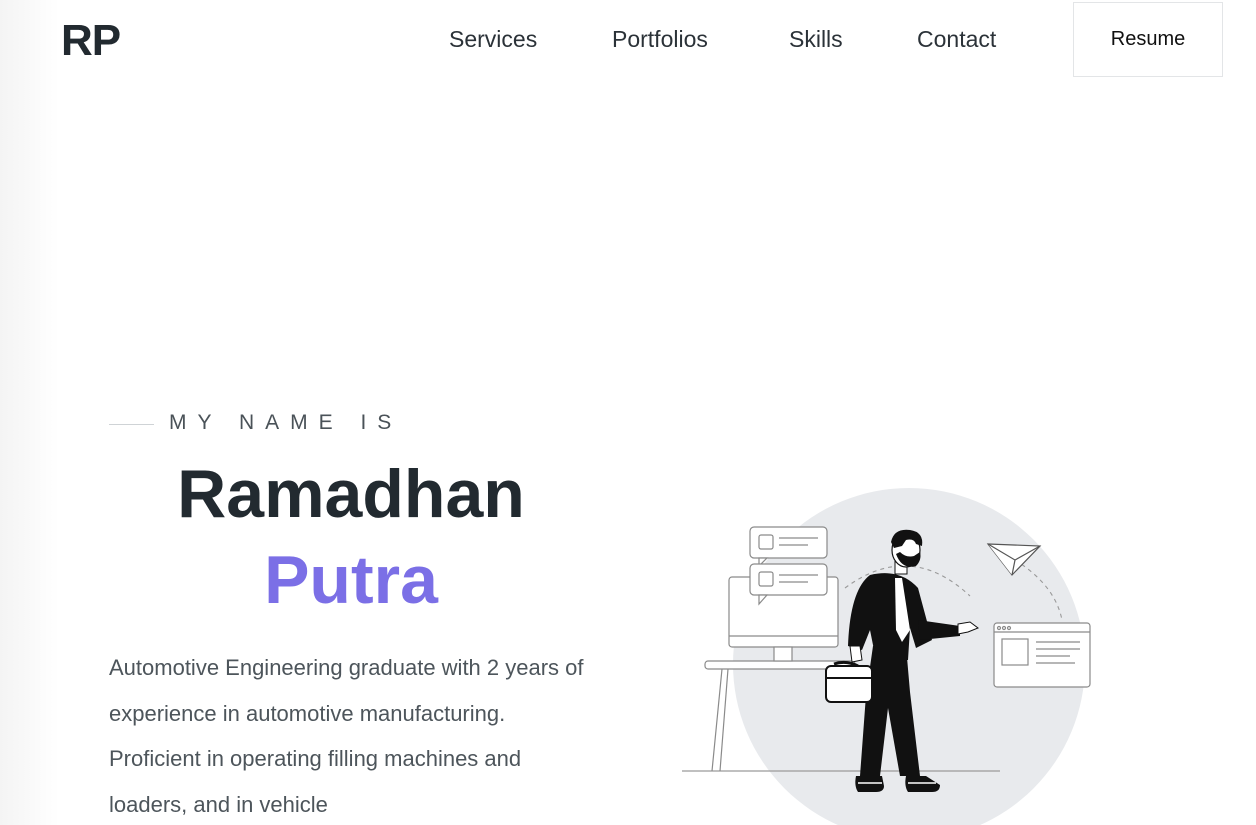 Image resolution: width=1256 pixels, height=825 pixels. What do you see at coordinates (886, 656) in the screenshot?
I see `man-with-briefcase-illustration` at bounding box center [886, 656].